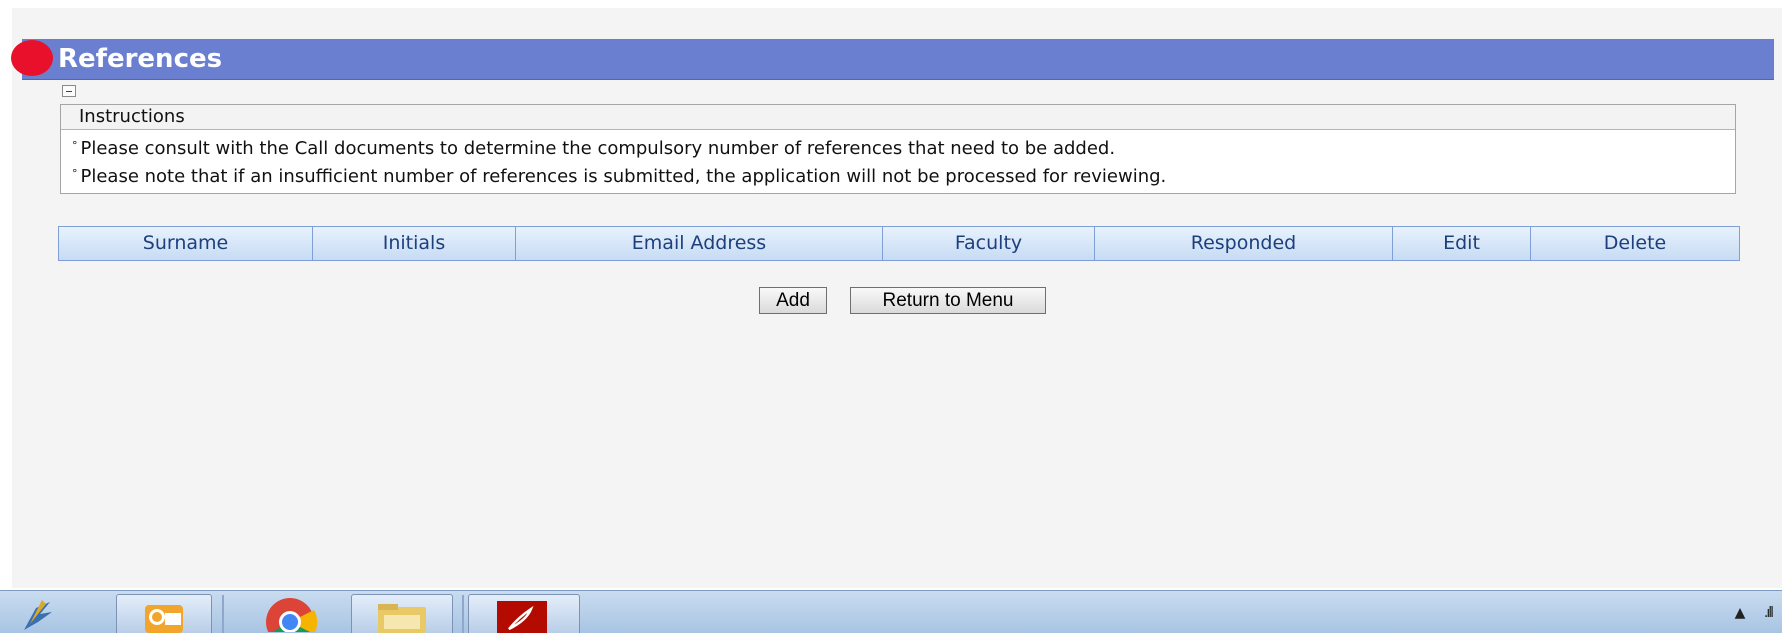 This screenshot has width=1782, height=637. I want to click on taskbar-button-acrobat, so click(524, 614).